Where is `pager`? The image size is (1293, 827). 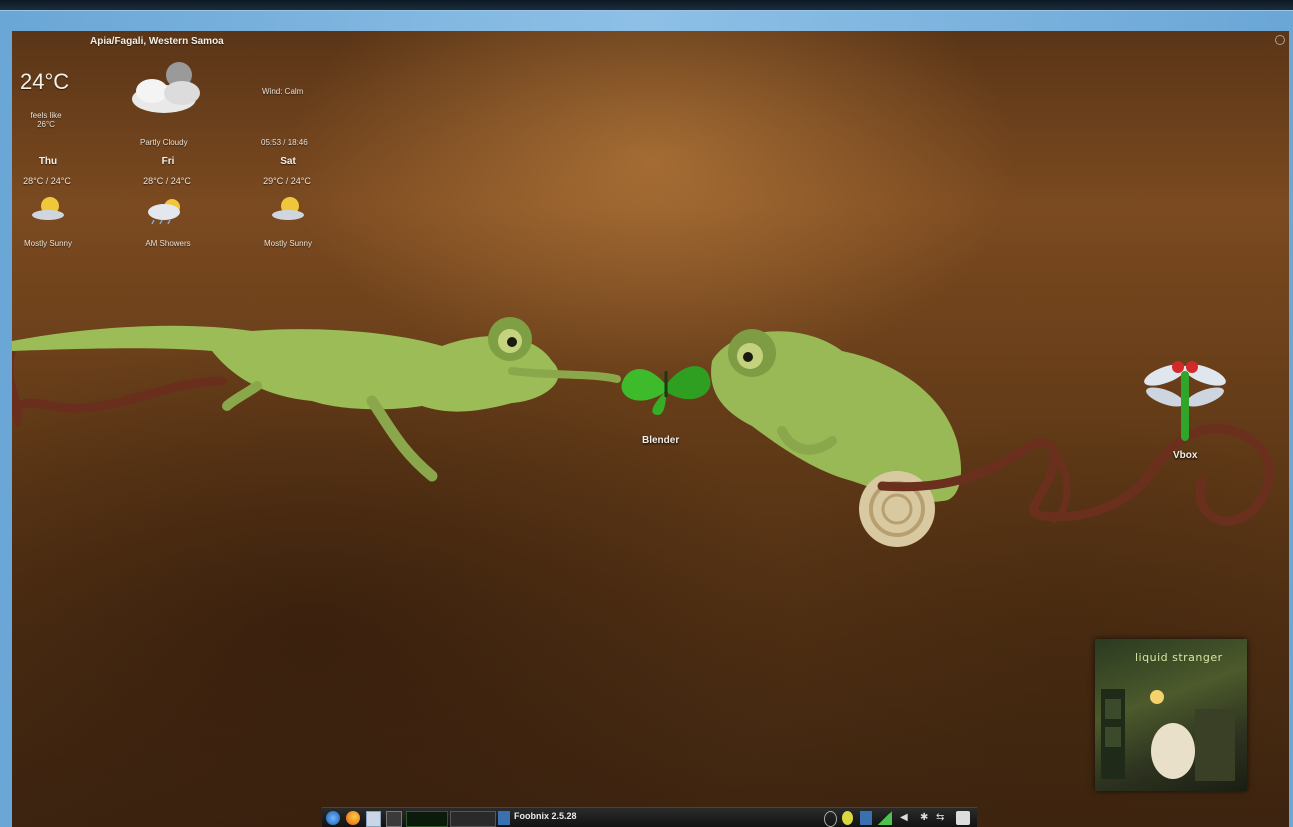 pager is located at coordinates (473, 819).